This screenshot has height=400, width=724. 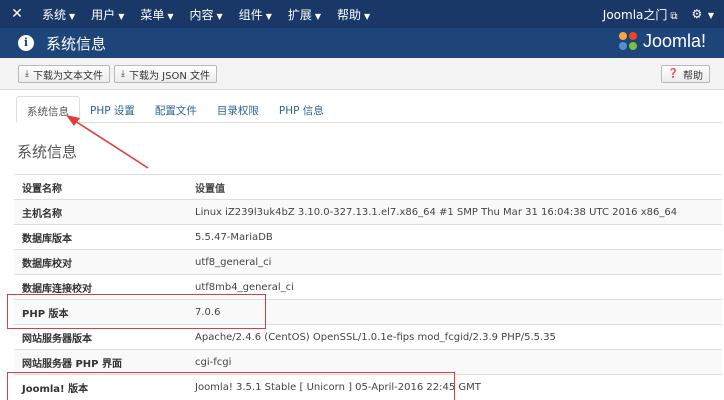 What do you see at coordinates (369, 109) in the screenshot?
I see `tab-bar: 系统信息 PHP 设置 配置文件 目录权限 PHP 信息` at bounding box center [369, 109].